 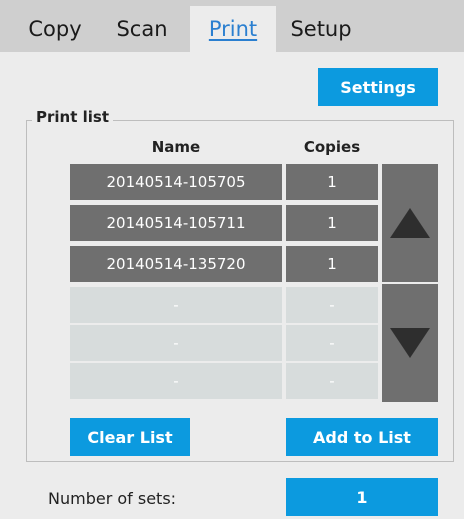 I want to click on triangle-up-icon, so click(x=410, y=223).